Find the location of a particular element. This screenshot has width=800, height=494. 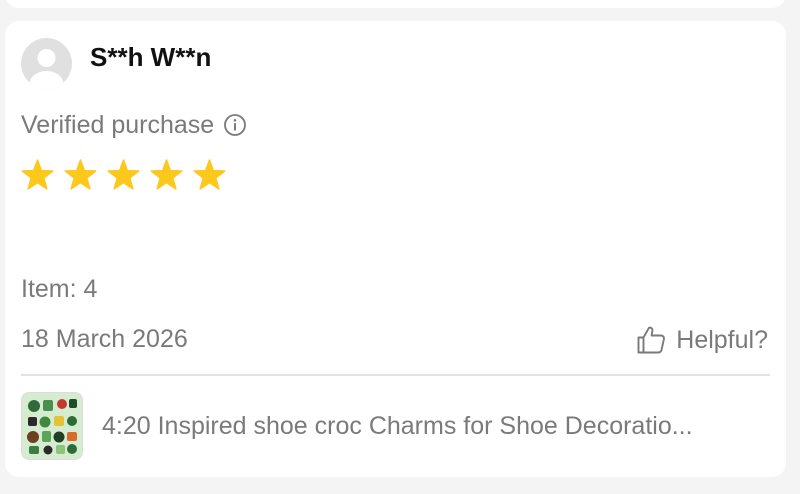

thumbs-up-icon is located at coordinates (651, 340).